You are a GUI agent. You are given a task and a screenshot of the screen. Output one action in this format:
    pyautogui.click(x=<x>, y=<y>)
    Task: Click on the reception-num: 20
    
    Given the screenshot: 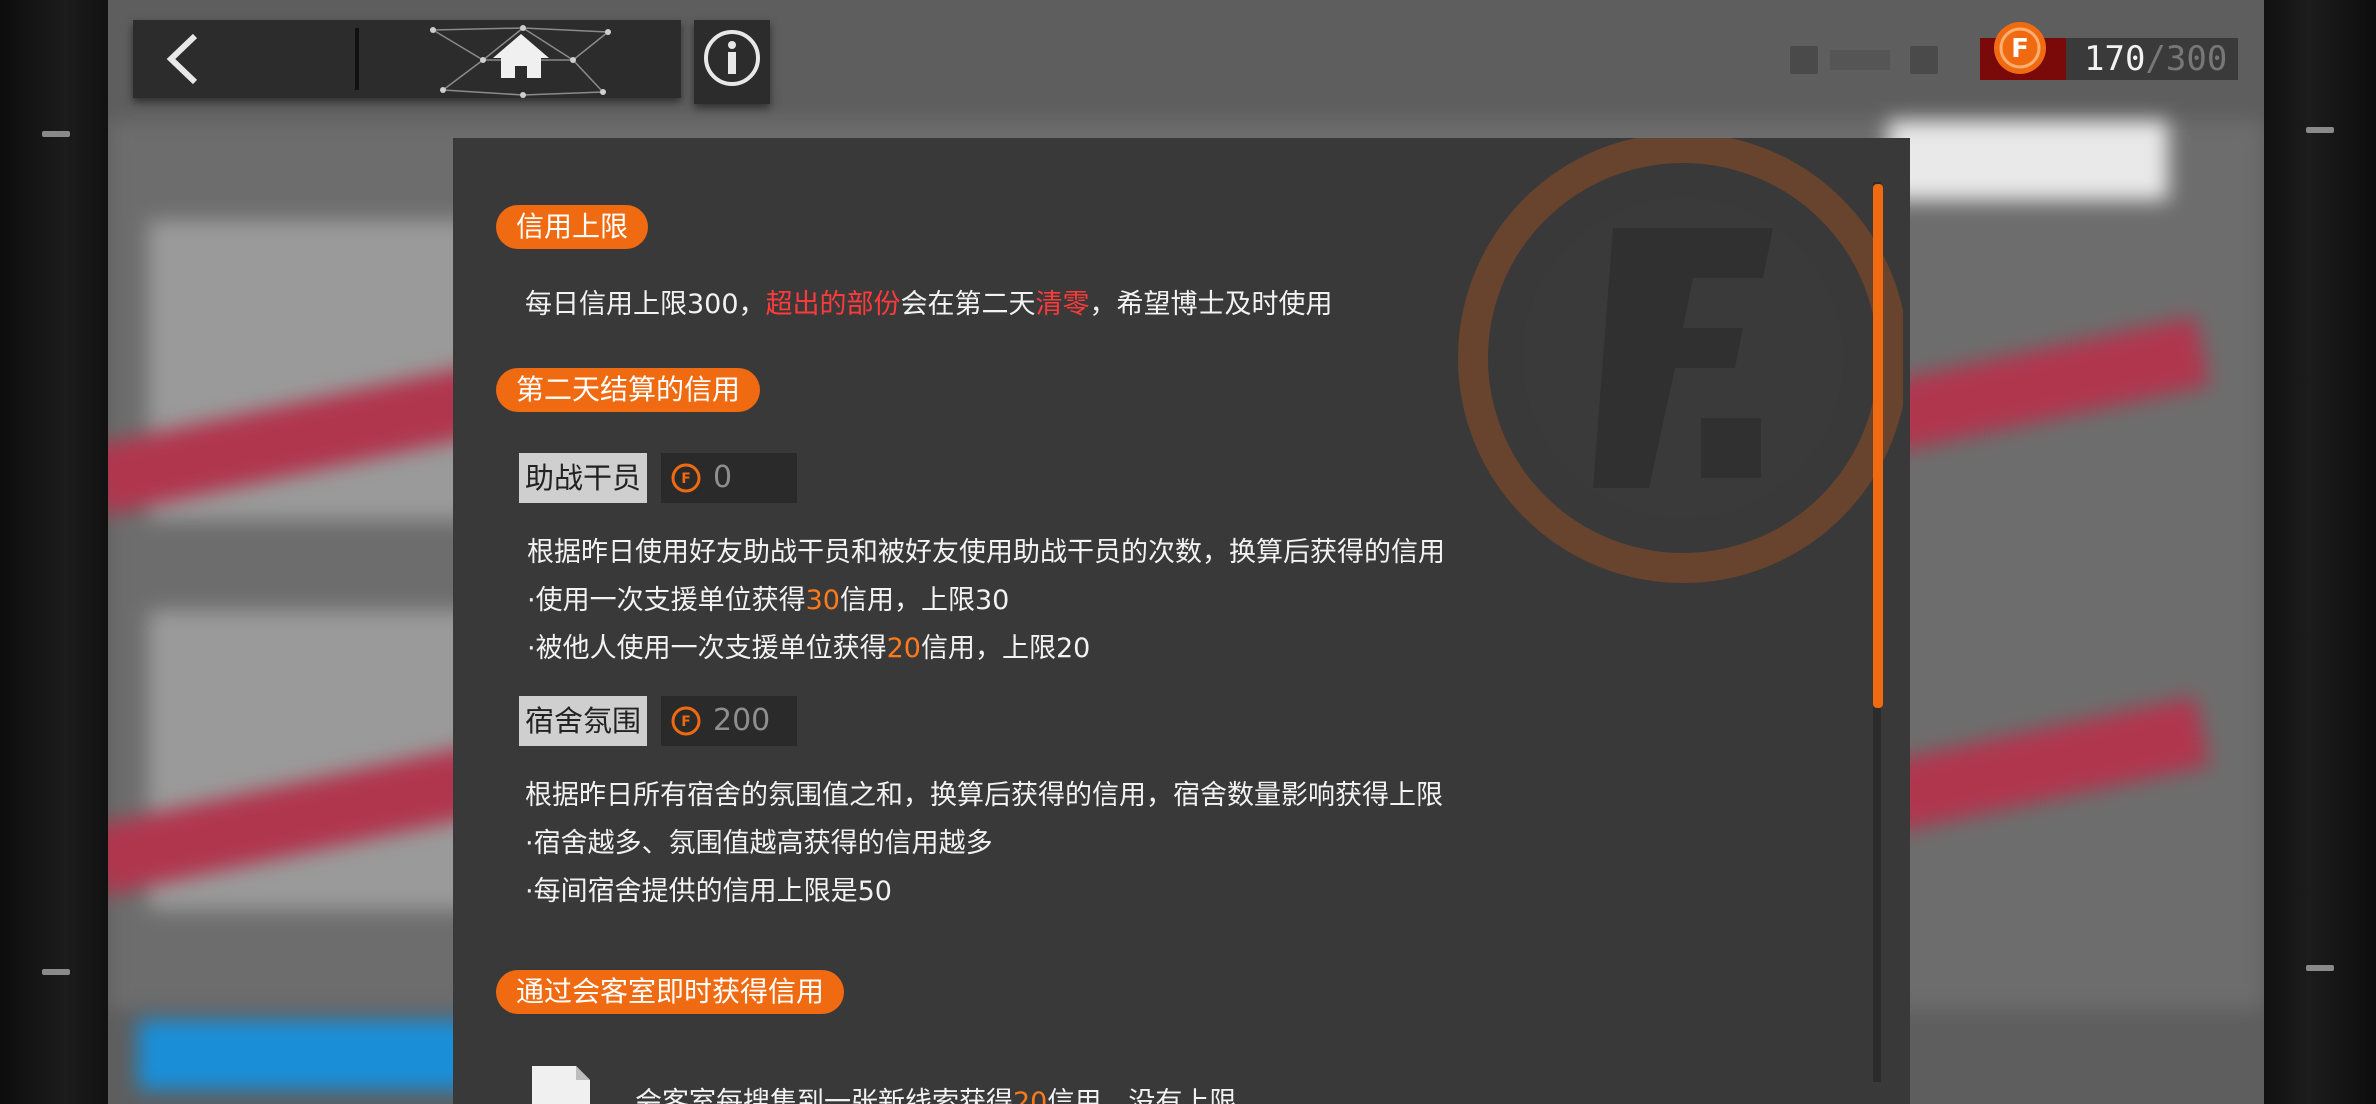 What is the action you would take?
    pyautogui.click(x=1030, y=1095)
    